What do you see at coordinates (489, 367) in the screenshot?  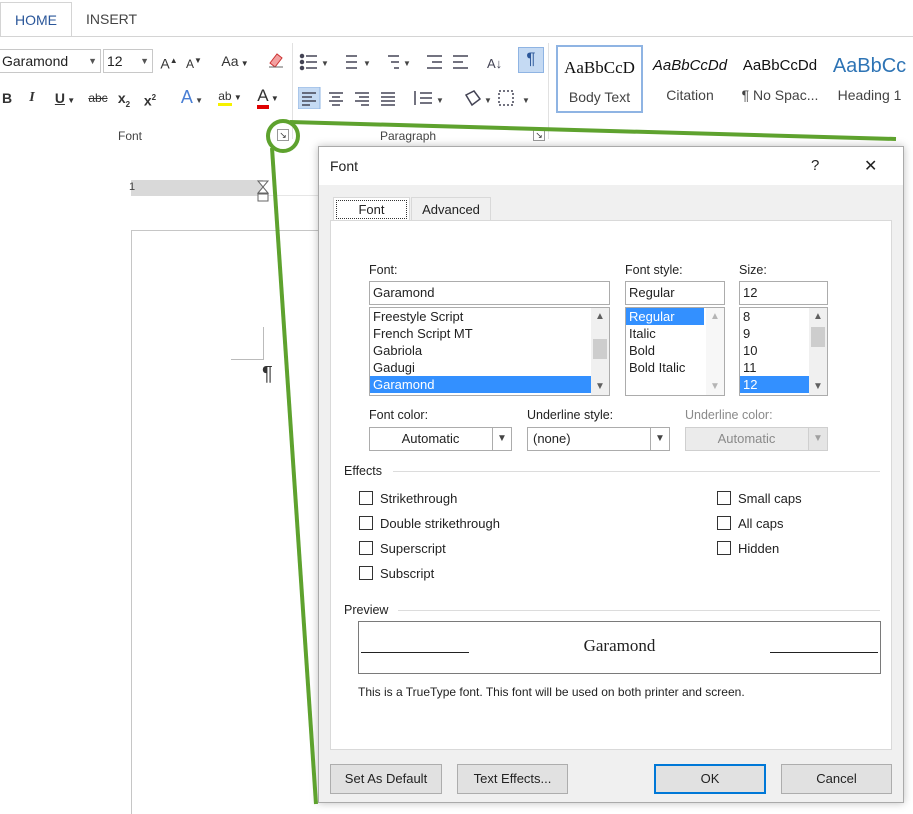 I see `list-item: Gadugi` at bounding box center [489, 367].